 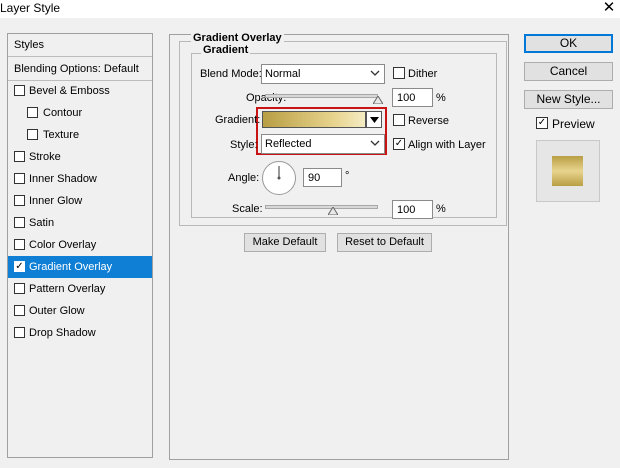 I want to click on opacity-slider-thumb, so click(x=378, y=100).